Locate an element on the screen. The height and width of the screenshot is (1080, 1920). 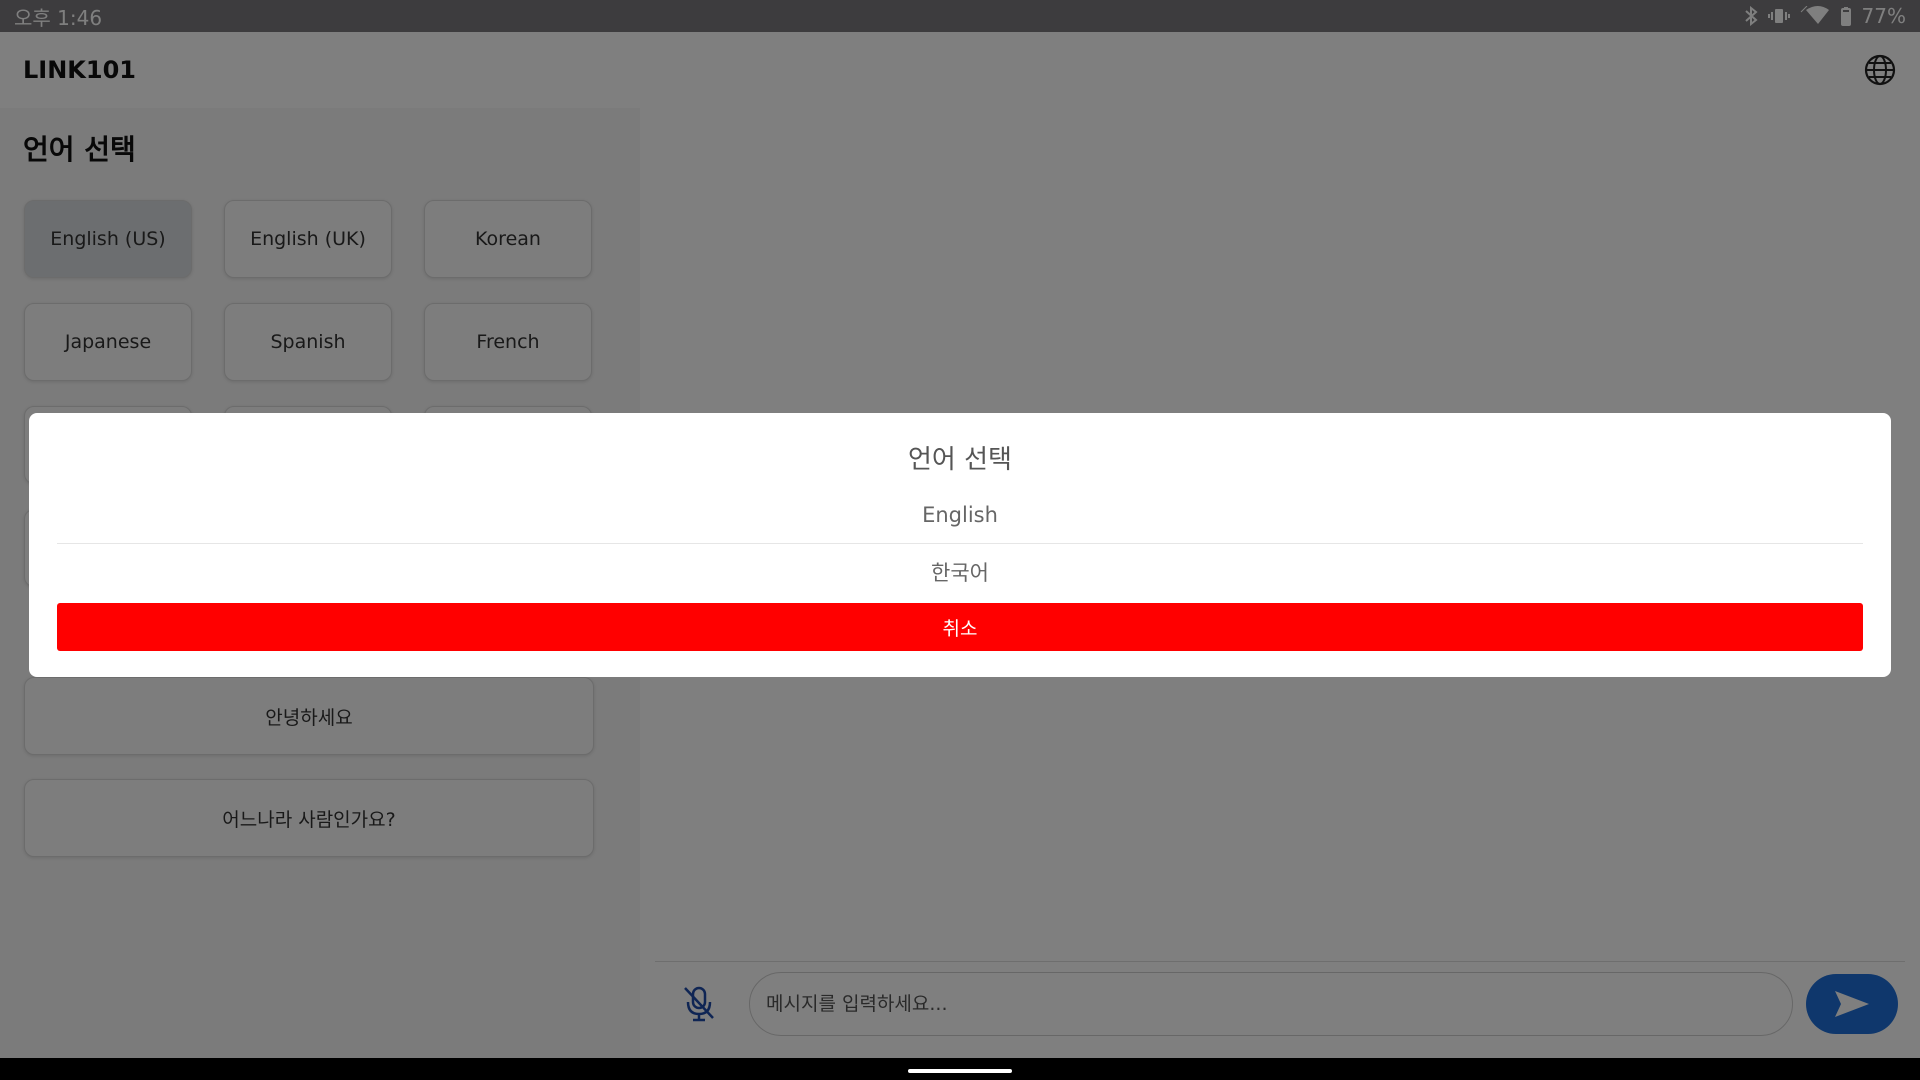
home-handle is located at coordinates (960, 1071).